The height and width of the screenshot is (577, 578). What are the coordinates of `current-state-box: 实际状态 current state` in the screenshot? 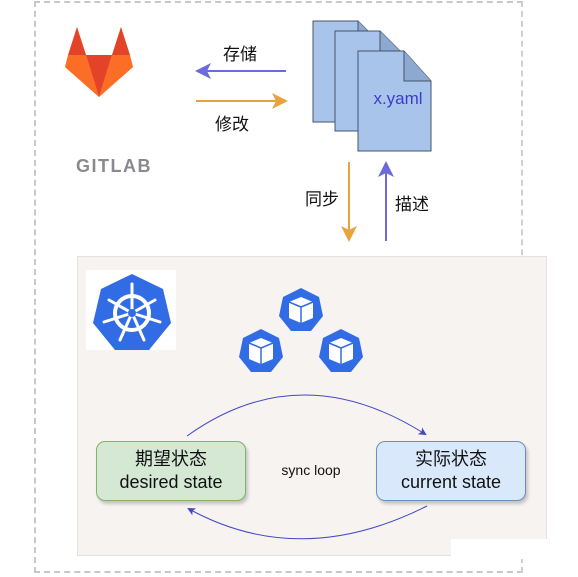 It's located at (451, 471).